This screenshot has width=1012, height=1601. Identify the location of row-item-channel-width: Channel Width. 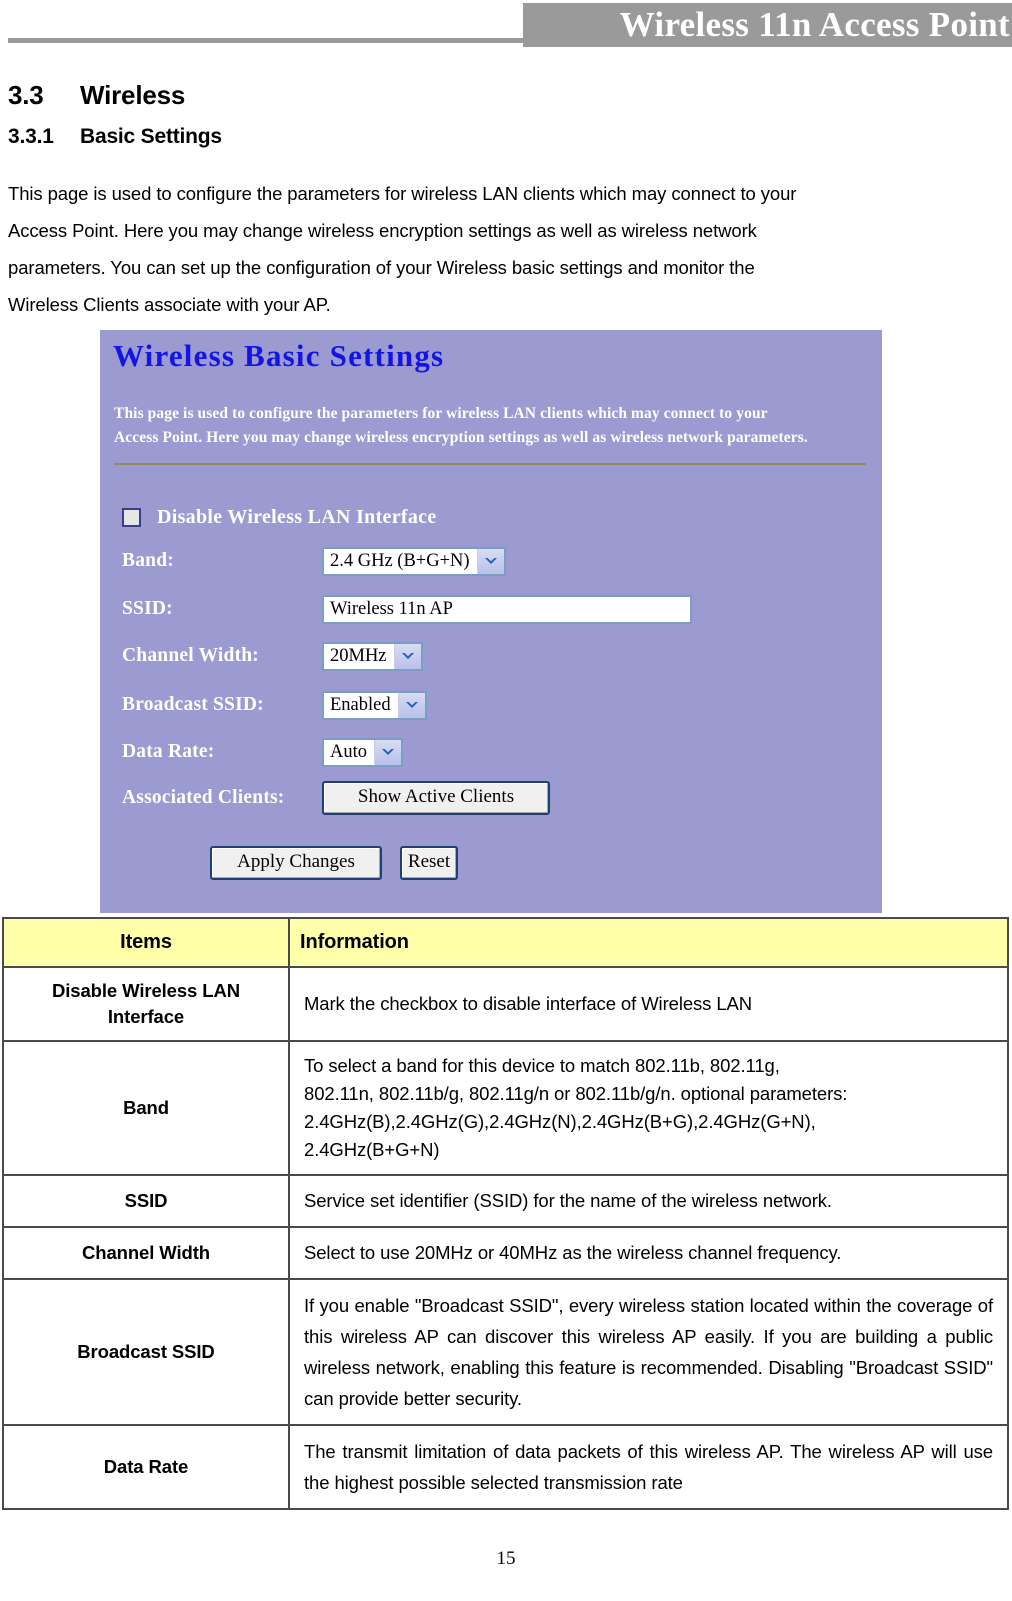
(146, 1253).